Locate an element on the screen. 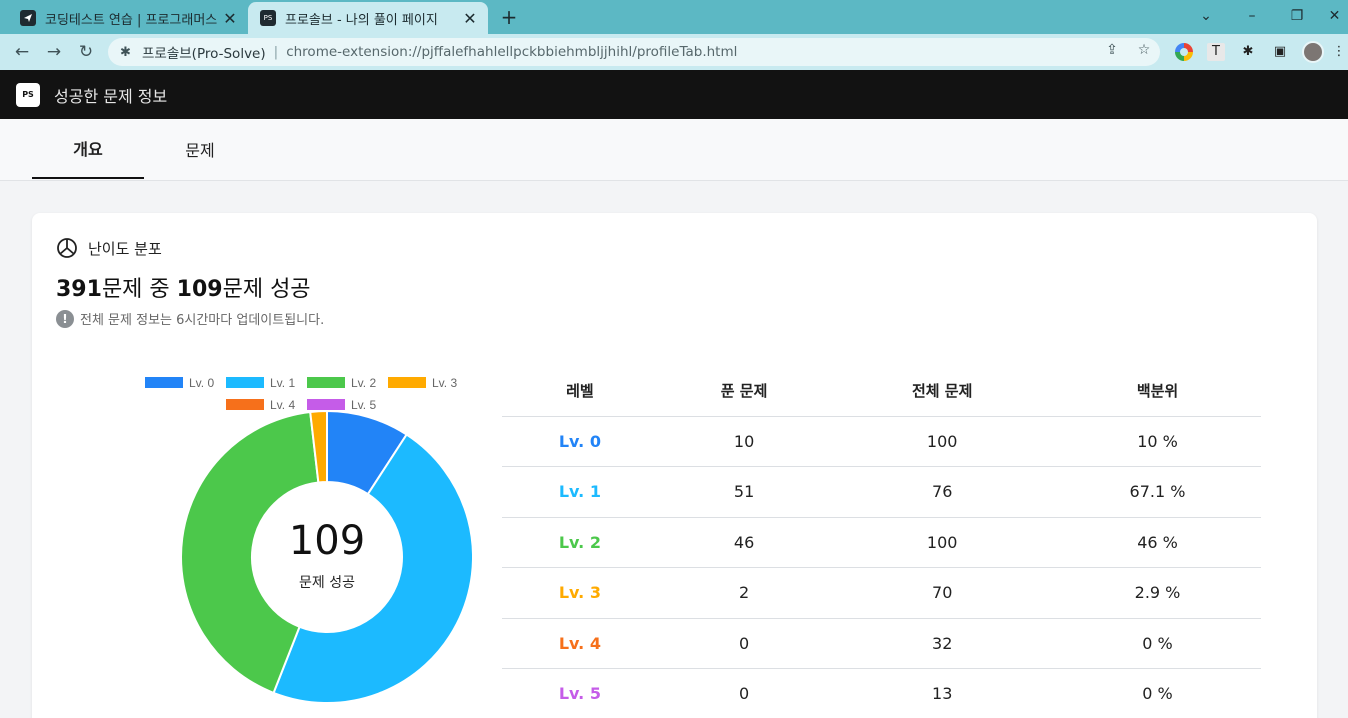 Image resolution: width=1348 pixels, height=718 pixels. table-row: Lv. 2 46 100 46 % is located at coordinates (881, 542).